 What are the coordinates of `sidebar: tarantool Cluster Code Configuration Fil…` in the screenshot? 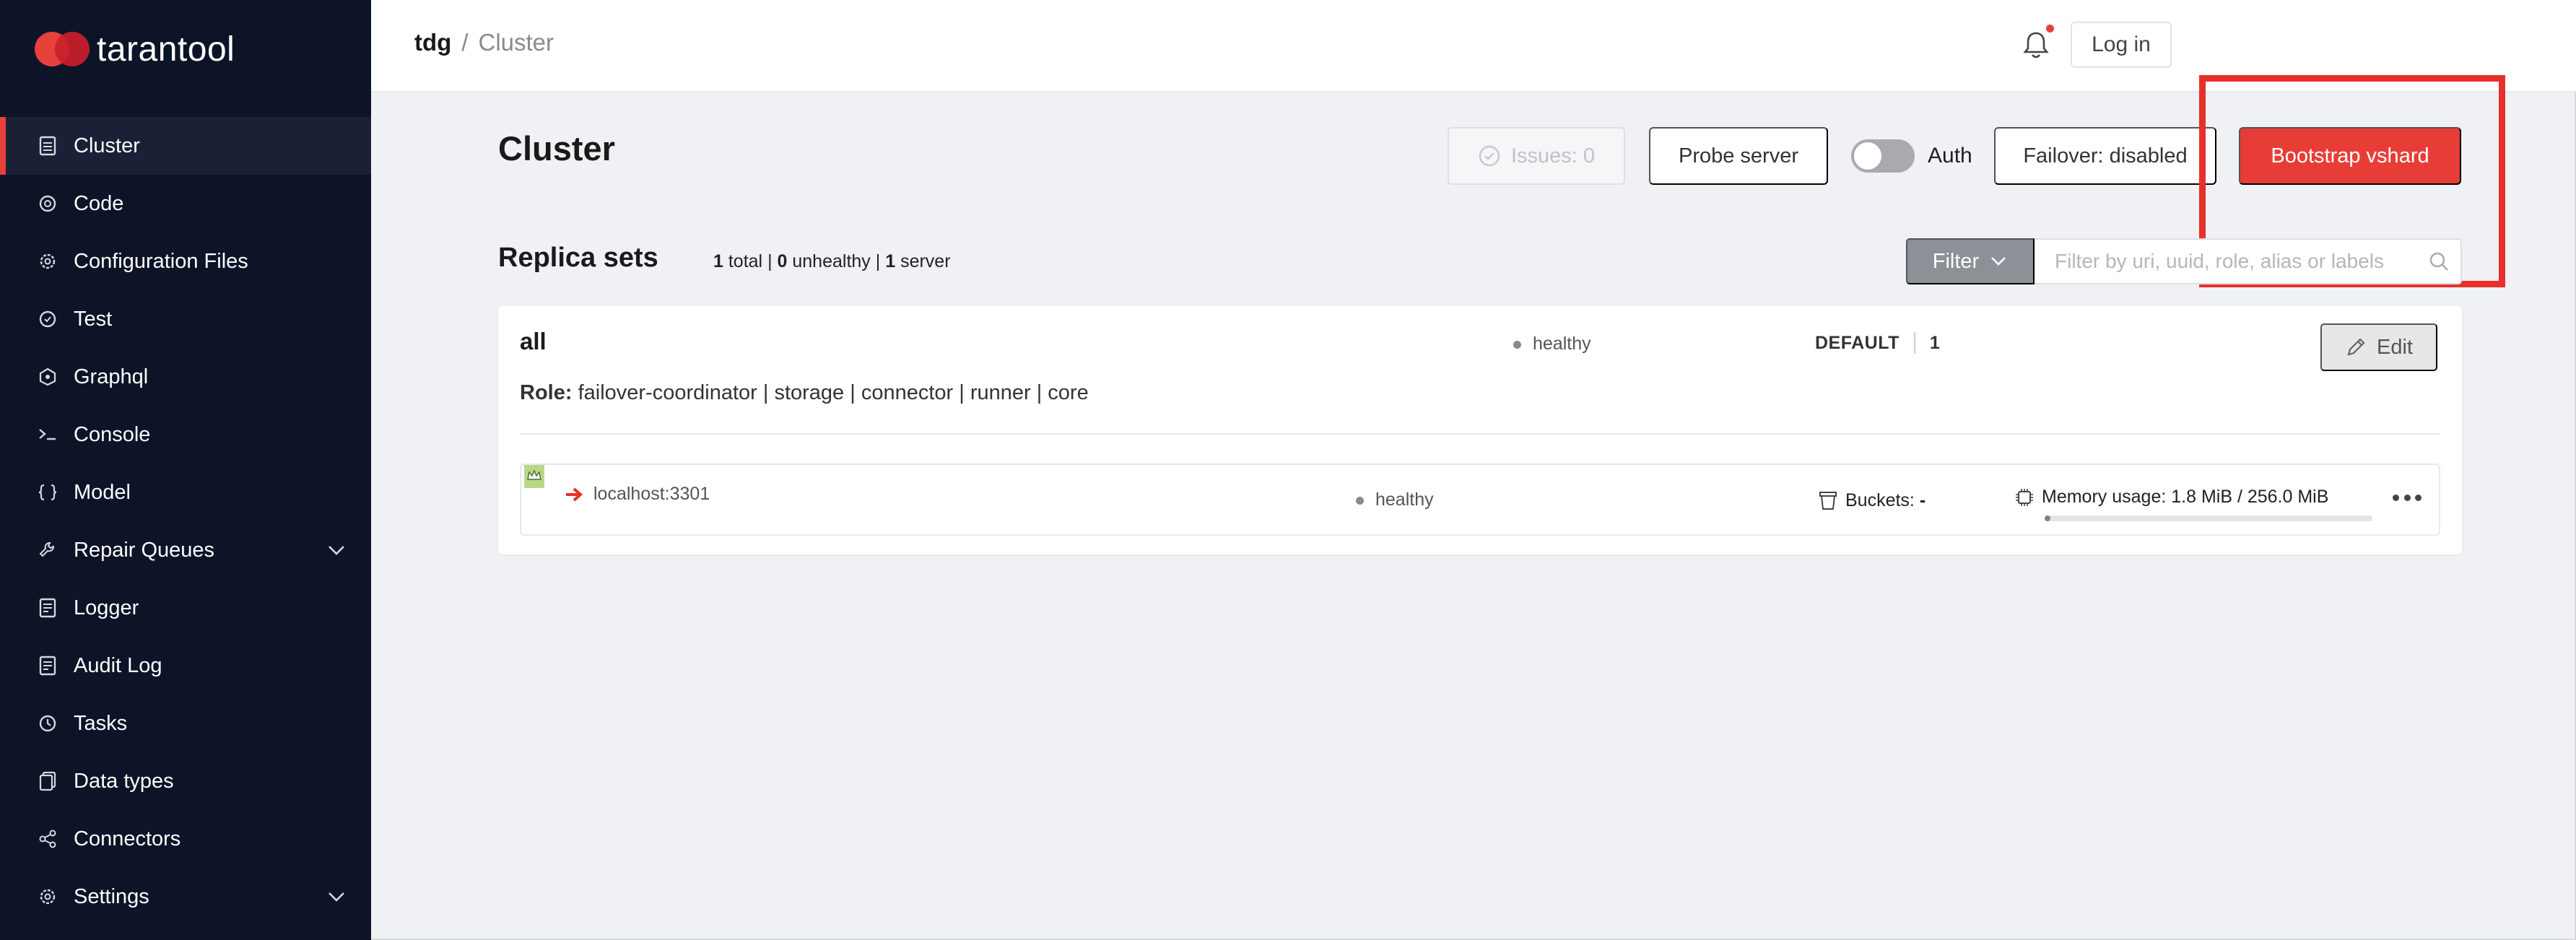 It's located at (186, 470).